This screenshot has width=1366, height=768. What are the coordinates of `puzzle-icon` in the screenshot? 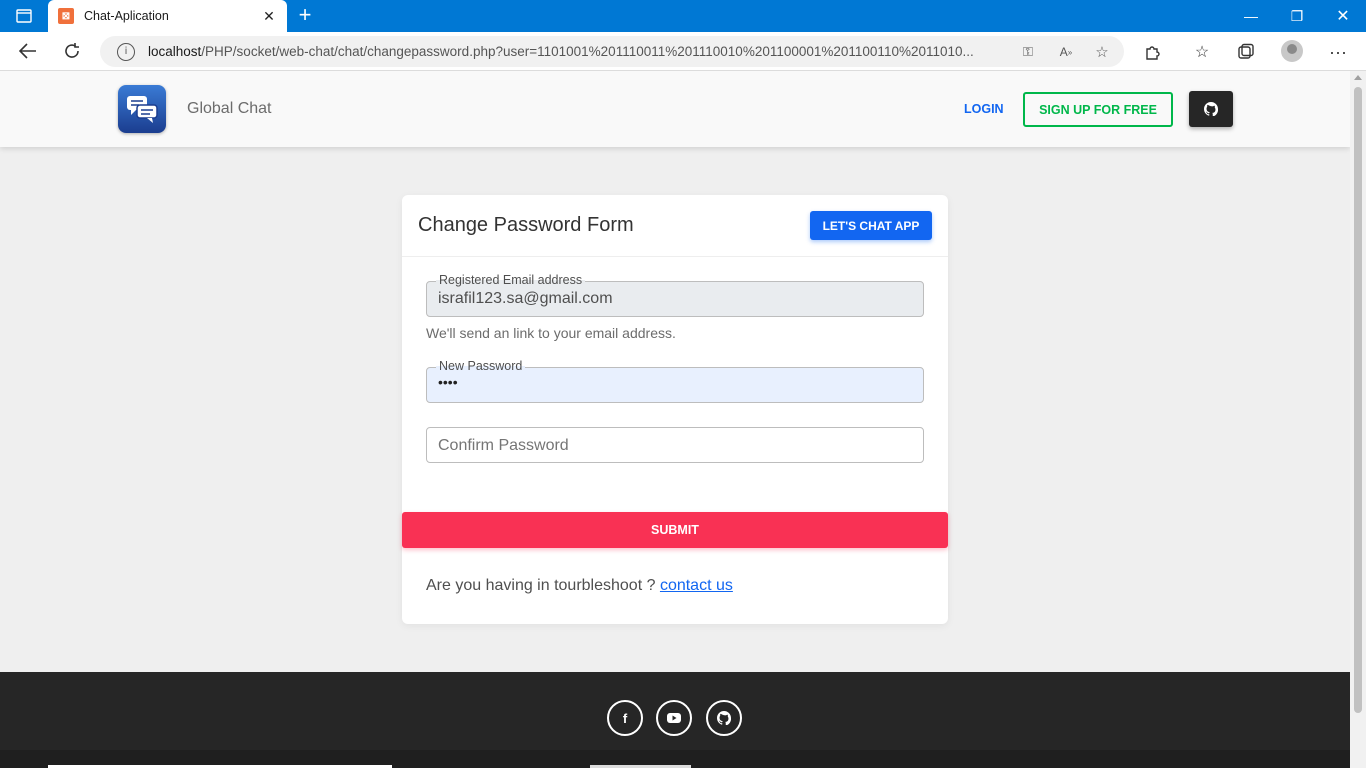 It's located at (1153, 53).